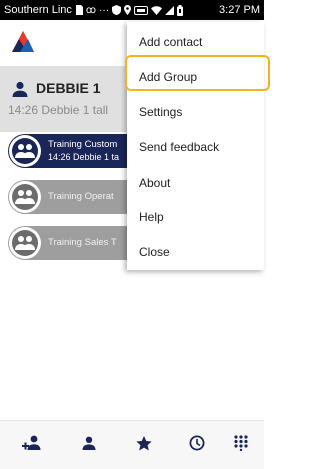  I want to click on shield-icon, so click(117, 10).